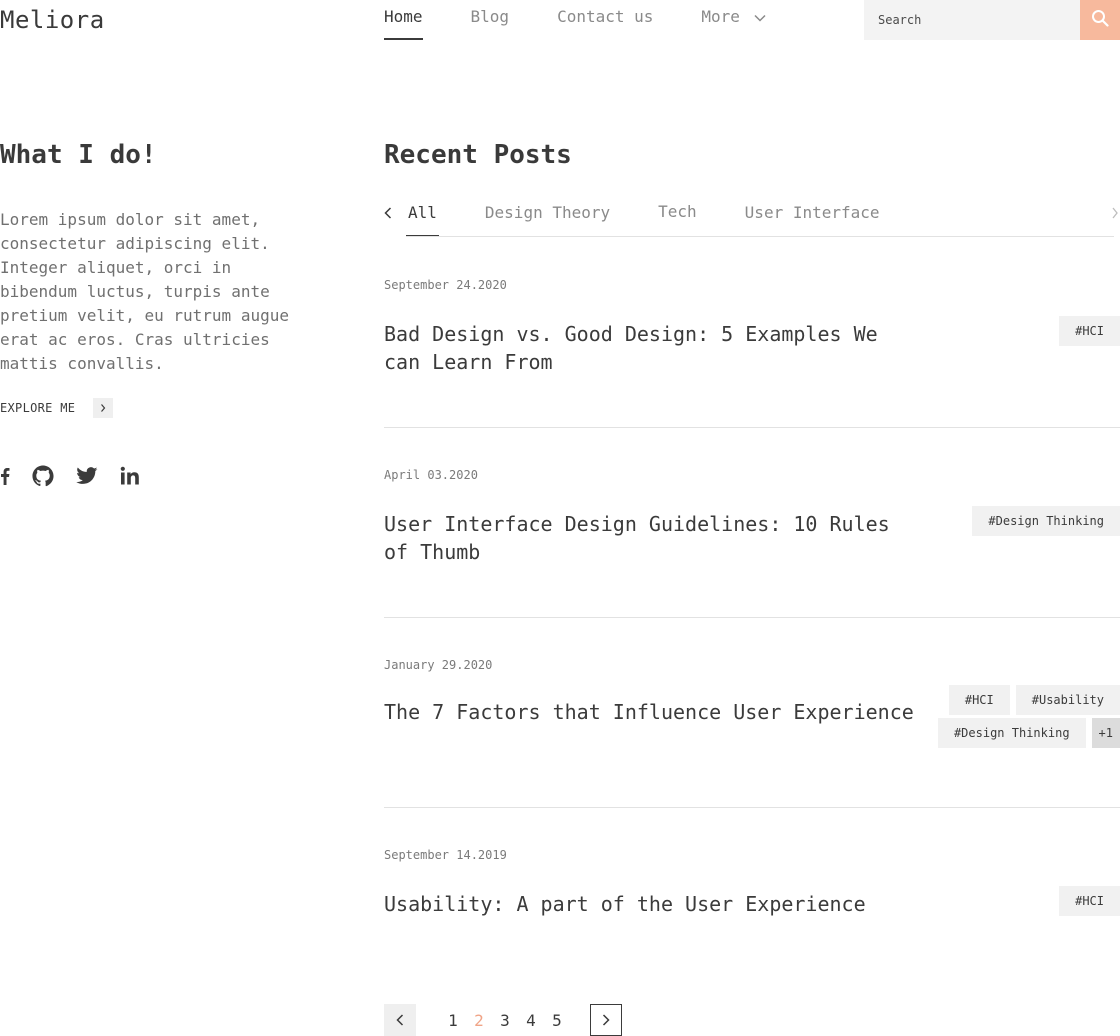 This screenshot has width=1120, height=1036. I want to click on page-numbers: 1 2 3 4 5, so click(505, 1020).